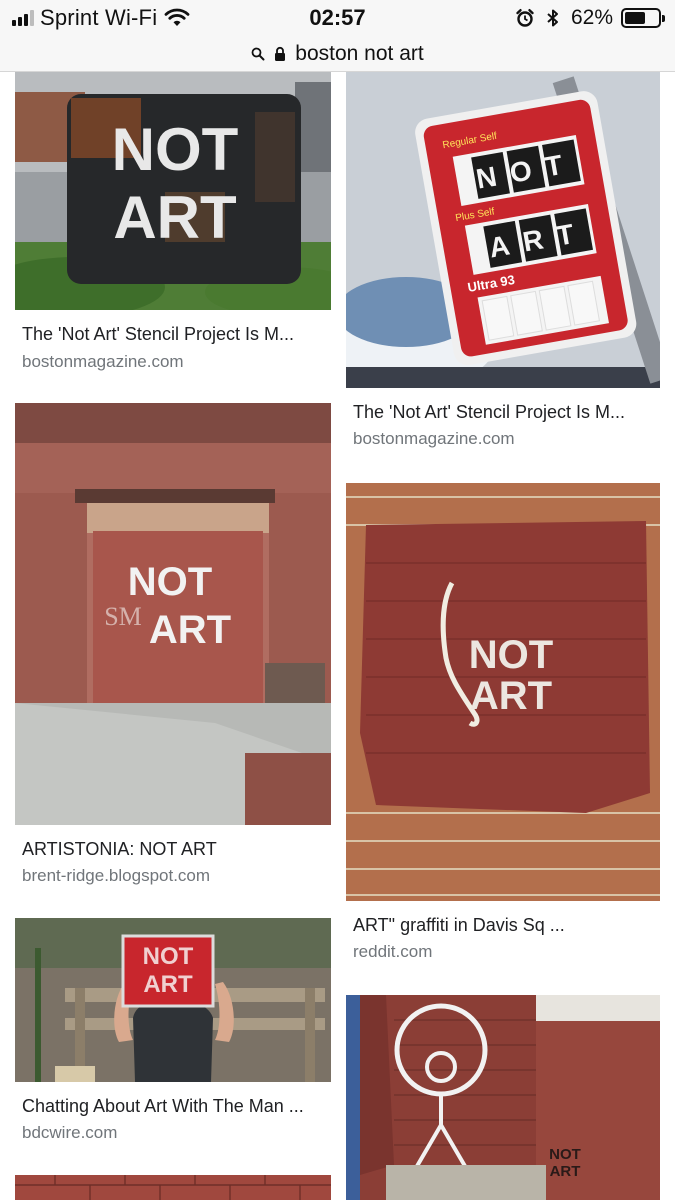 This screenshot has width=675, height=1200. What do you see at coordinates (99, 17) in the screenshot?
I see `carrier-label: Sprint Wi-Fi` at bounding box center [99, 17].